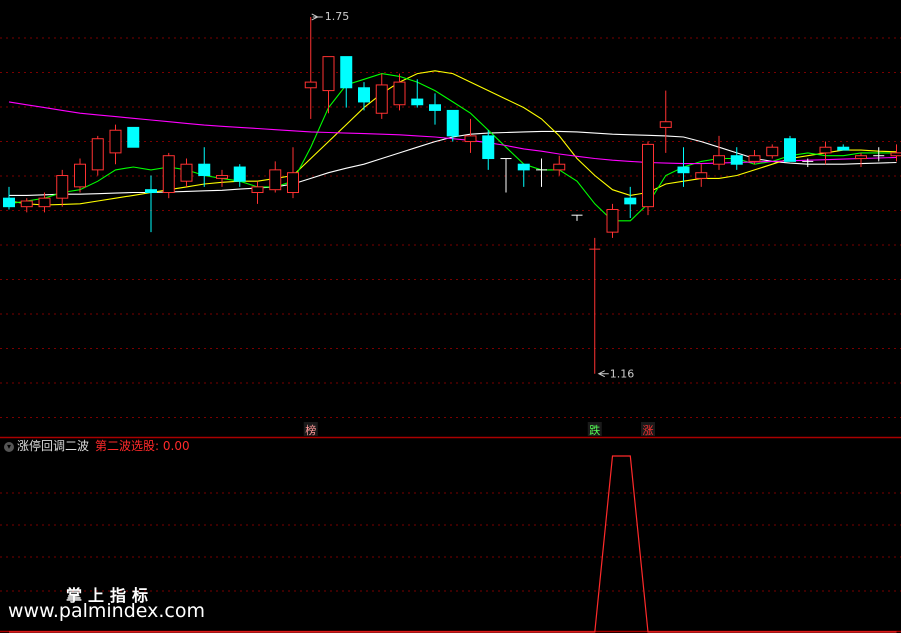 The image size is (901, 633). I want to click on low-price-label: 1.16, so click(622, 374).